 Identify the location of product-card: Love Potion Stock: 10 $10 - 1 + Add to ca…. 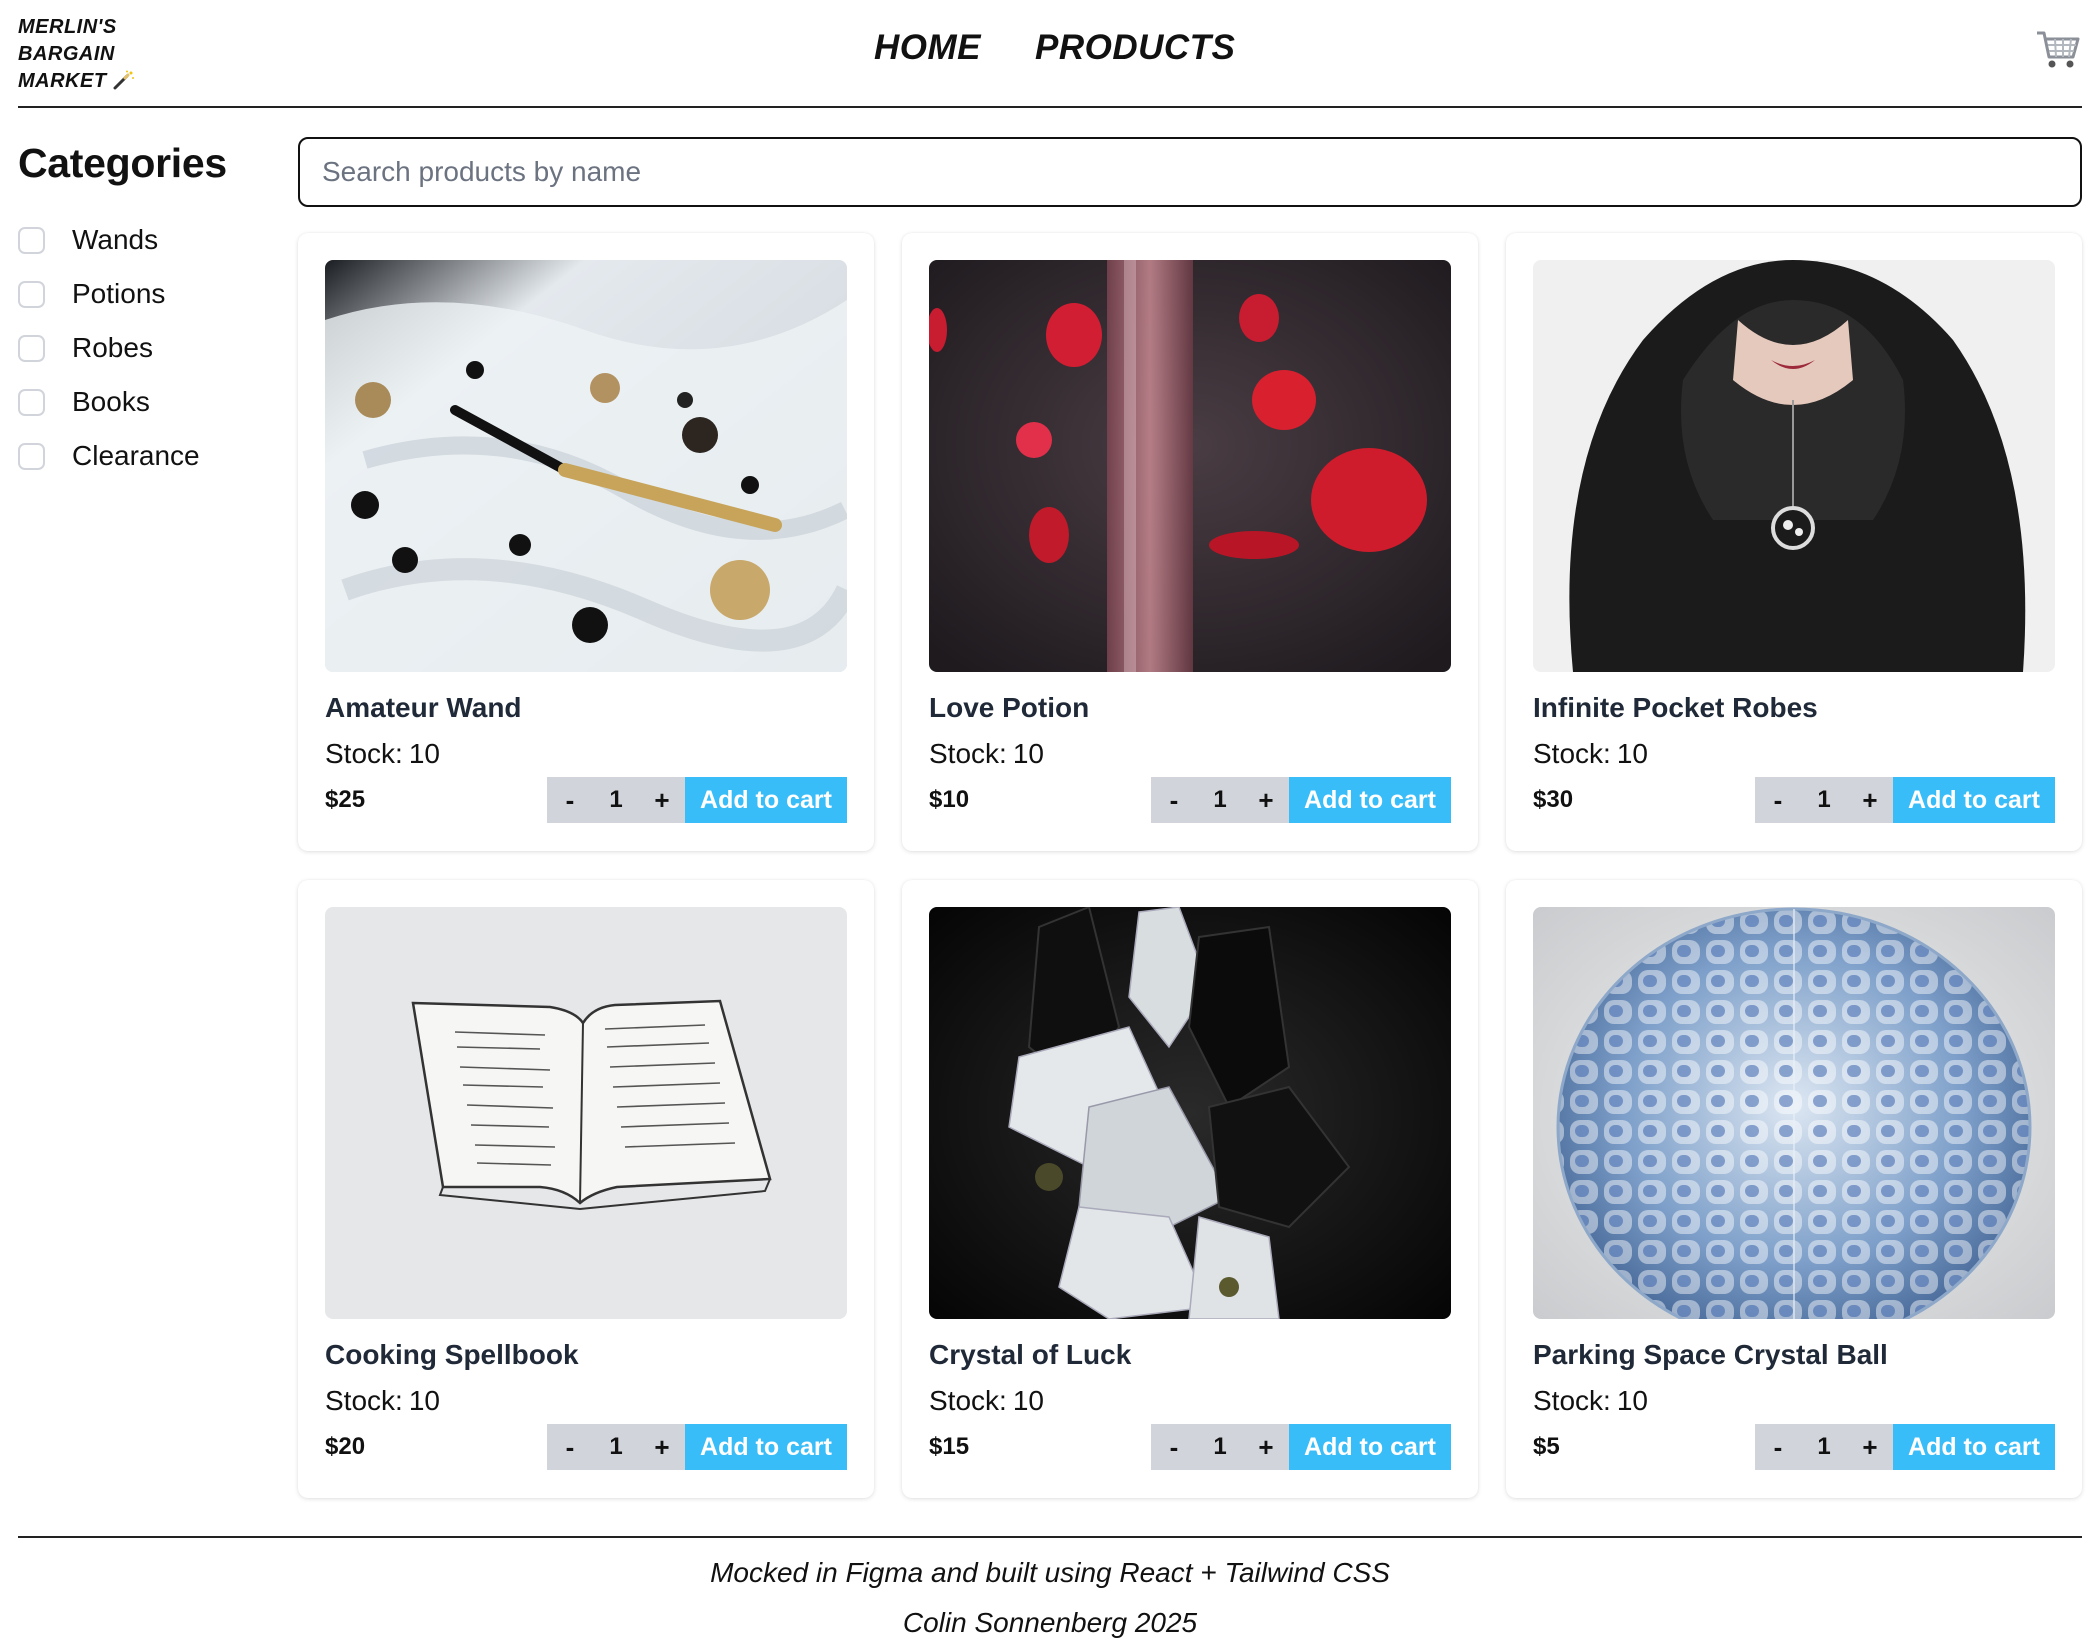
(1190, 542).